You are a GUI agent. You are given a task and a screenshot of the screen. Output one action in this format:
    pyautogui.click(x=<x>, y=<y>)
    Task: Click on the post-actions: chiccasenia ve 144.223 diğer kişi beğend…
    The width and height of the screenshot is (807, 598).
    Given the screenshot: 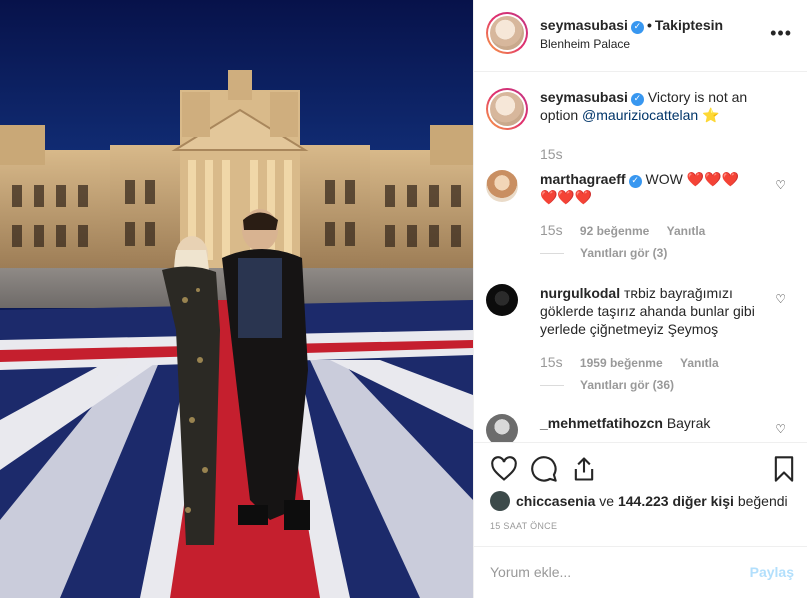 What is the action you would take?
    pyautogui.click(x=640, y=494)
    